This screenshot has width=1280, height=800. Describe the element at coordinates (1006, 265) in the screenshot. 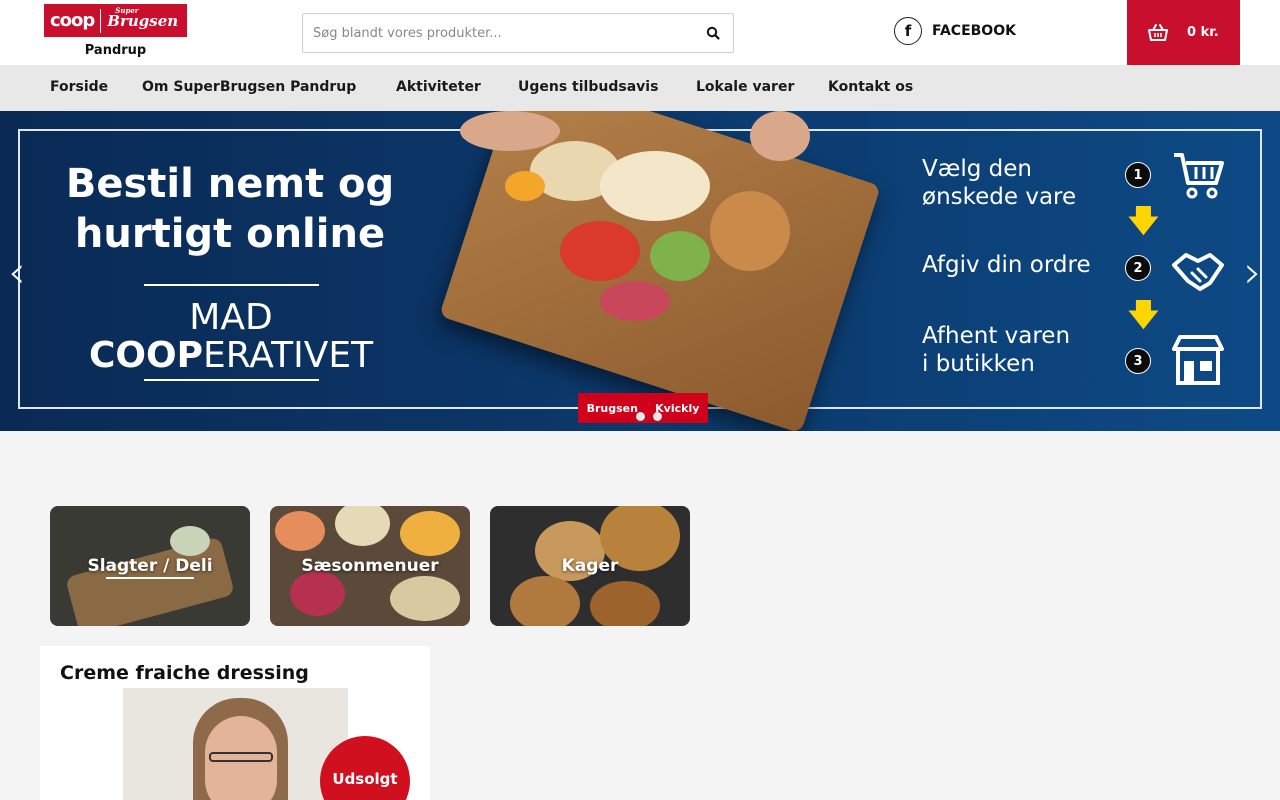

I see `step2-text: Afgiv din ordre` at that location.